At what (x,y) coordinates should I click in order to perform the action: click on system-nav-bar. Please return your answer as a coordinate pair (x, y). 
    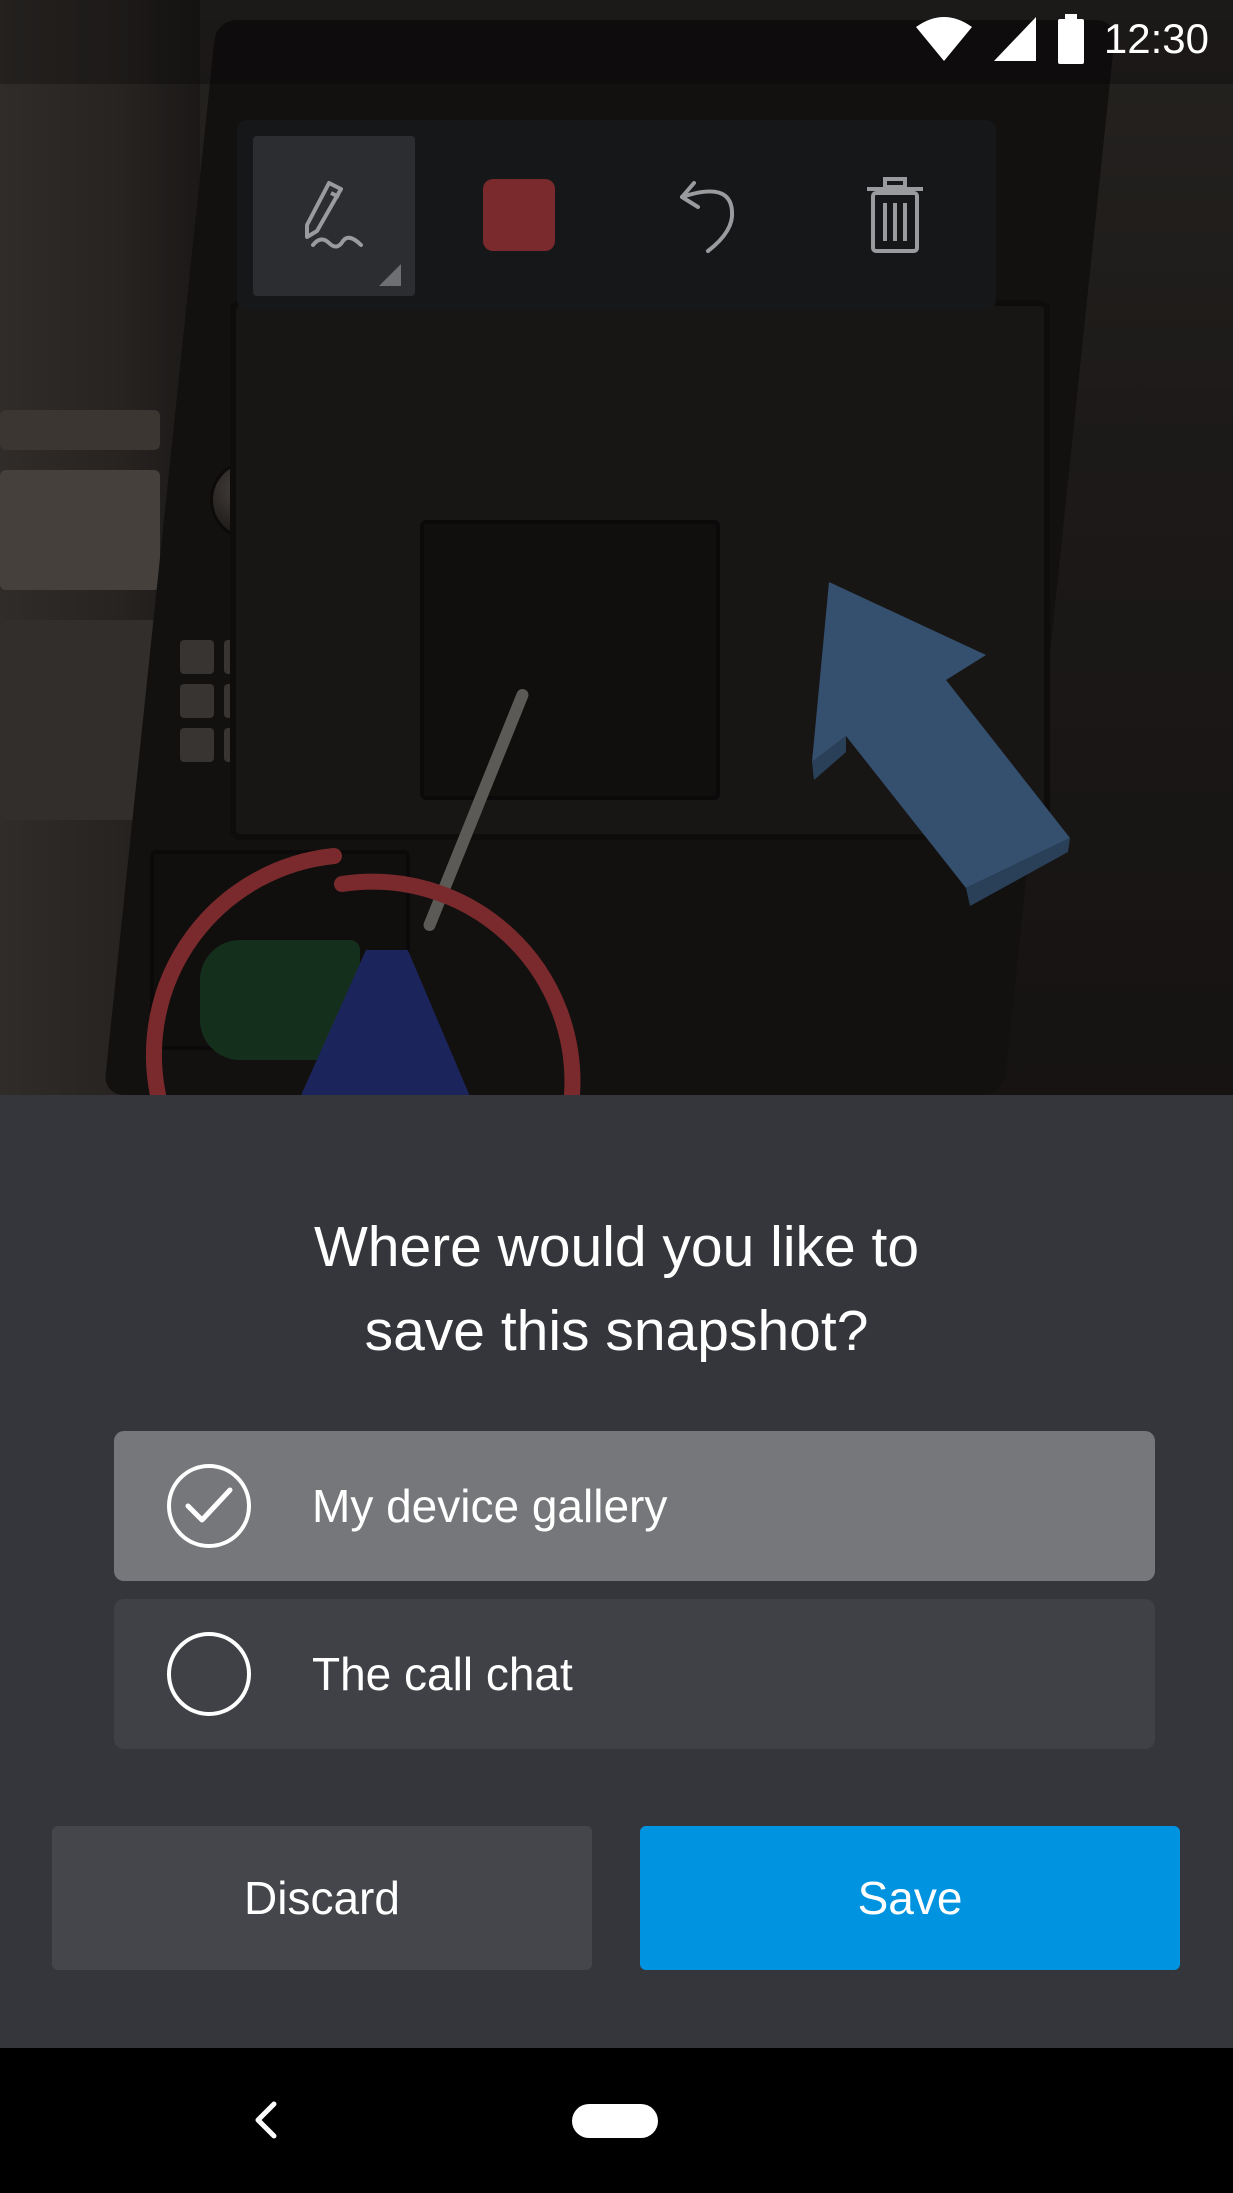
    Looking at the image, I should click on (616, 2120).